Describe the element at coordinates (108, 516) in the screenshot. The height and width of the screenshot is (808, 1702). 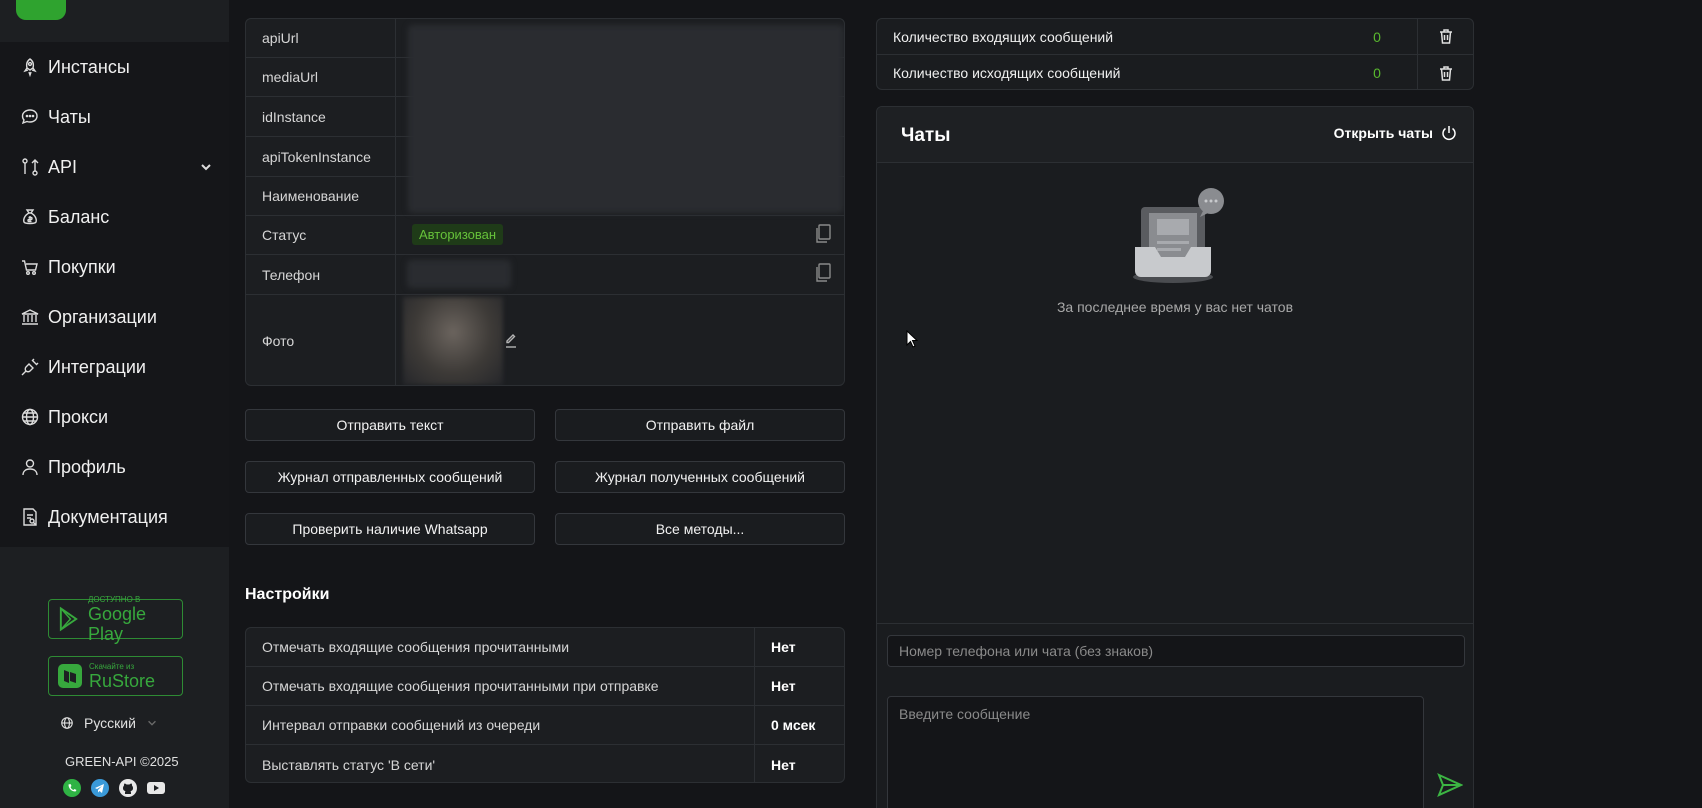
I see `sidebar-item-label: Документация` at that location.